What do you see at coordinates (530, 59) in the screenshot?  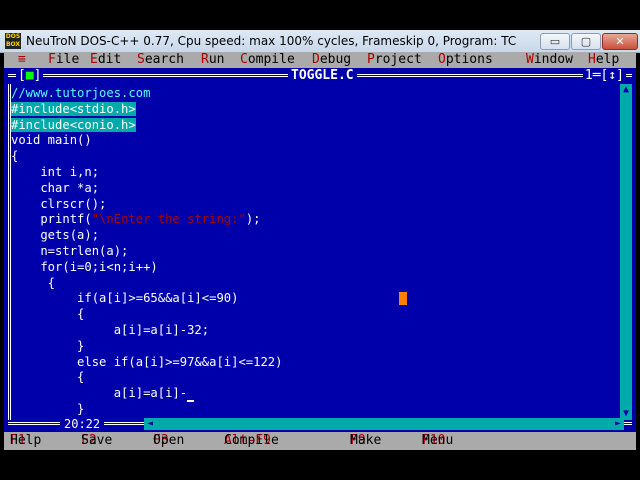 I see `menu-window-hotkey: W` at bounding box center [530, 59].